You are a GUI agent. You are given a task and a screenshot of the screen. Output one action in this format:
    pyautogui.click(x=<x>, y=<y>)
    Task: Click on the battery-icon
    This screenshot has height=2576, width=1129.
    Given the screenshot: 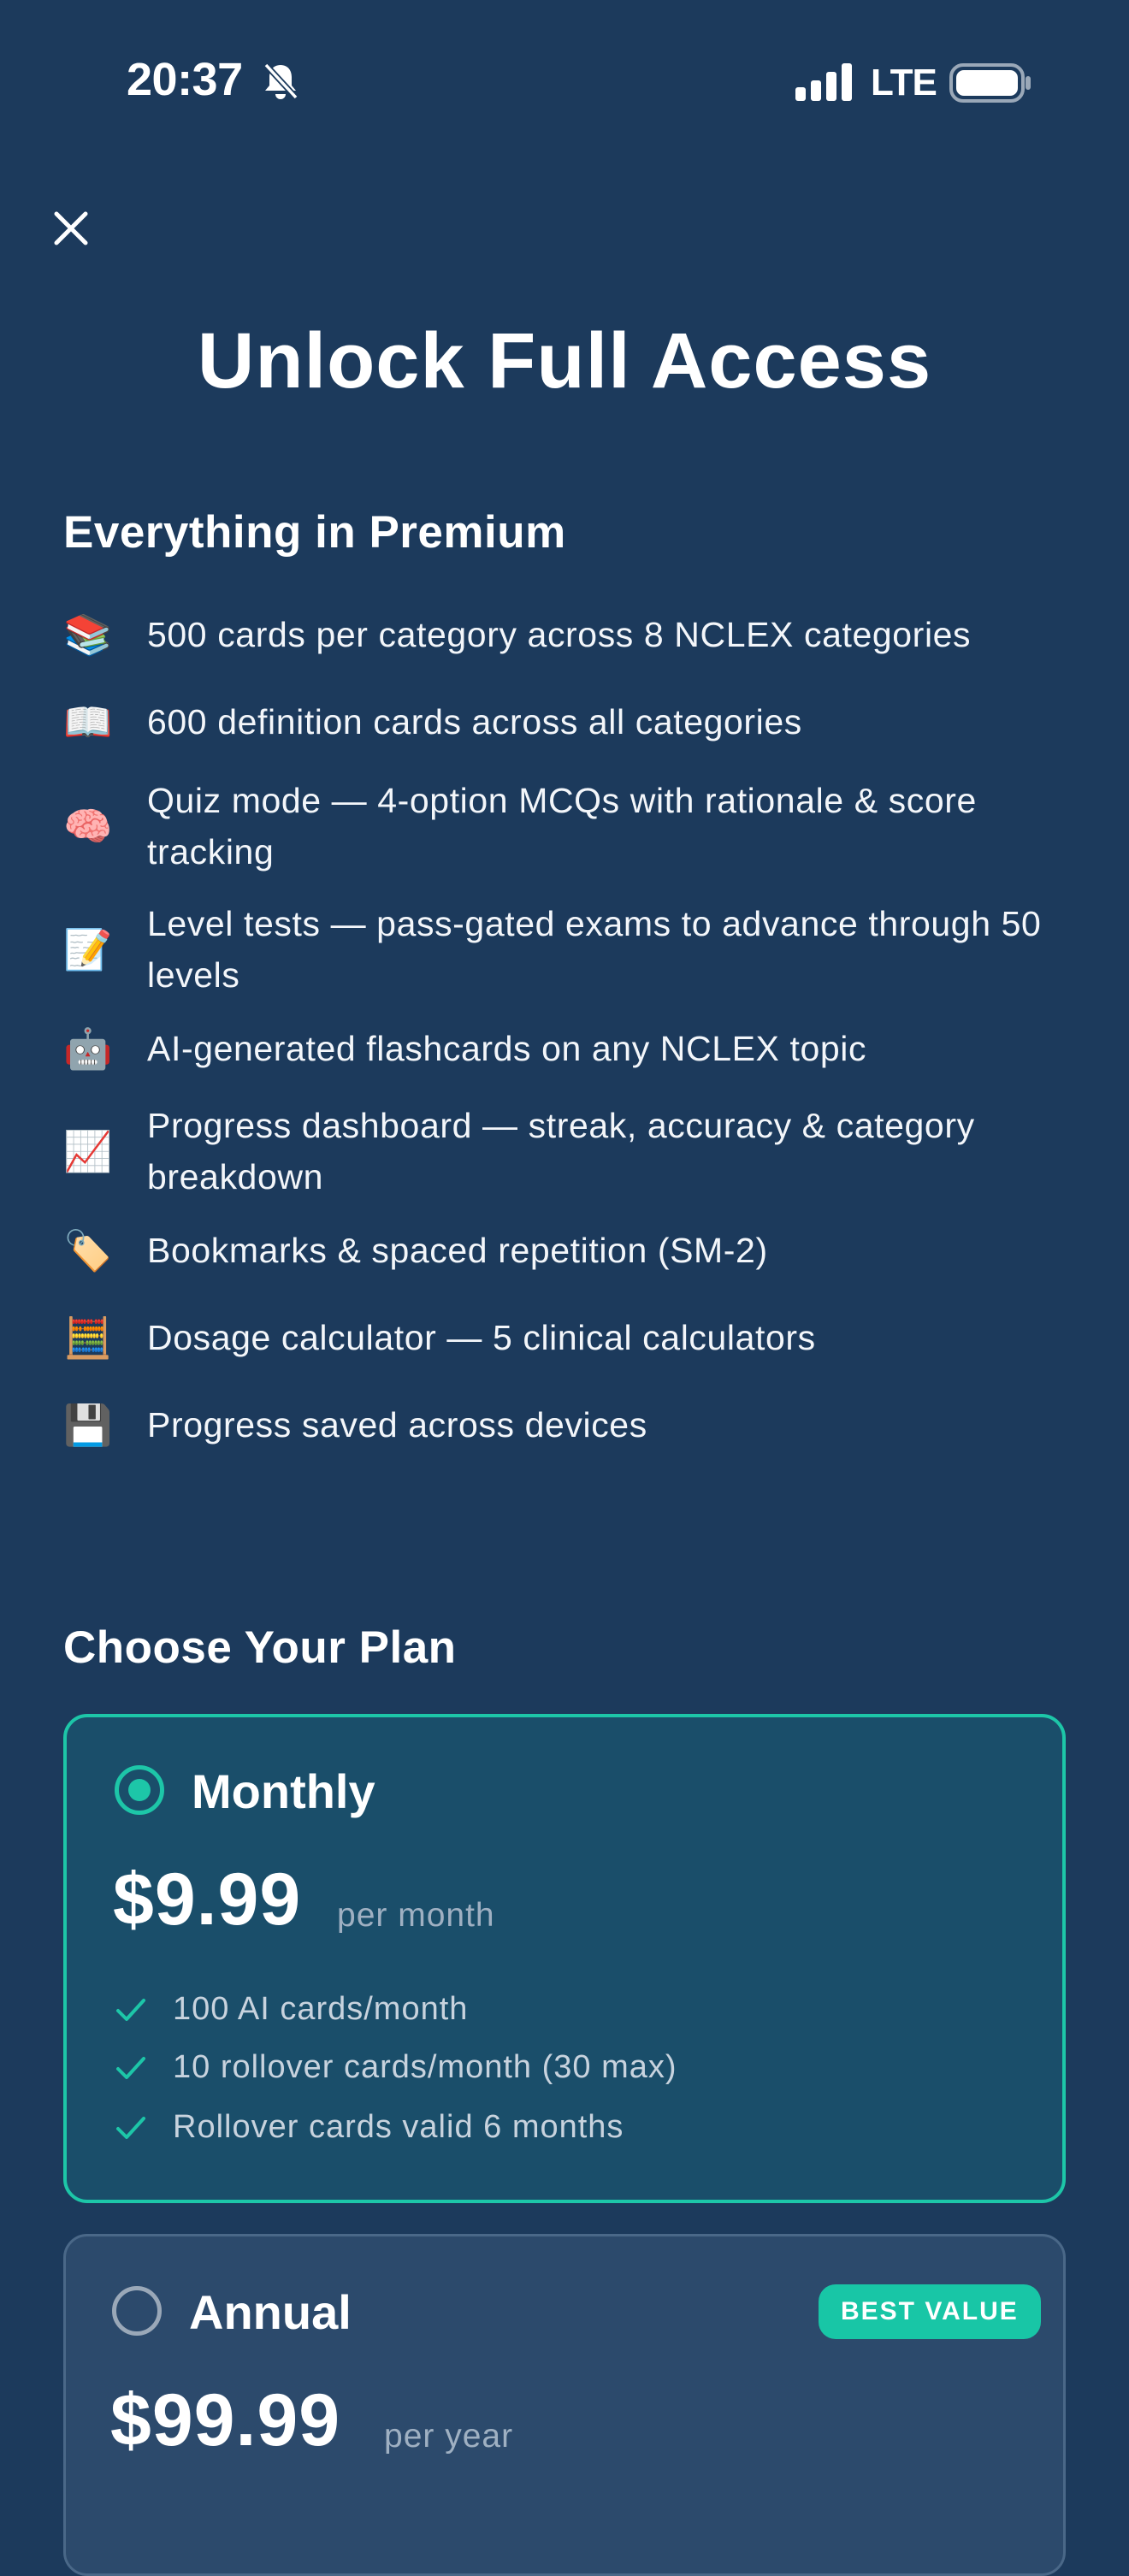 What is the action you would take?
    pyautogui.click(x=990, y=83)
    